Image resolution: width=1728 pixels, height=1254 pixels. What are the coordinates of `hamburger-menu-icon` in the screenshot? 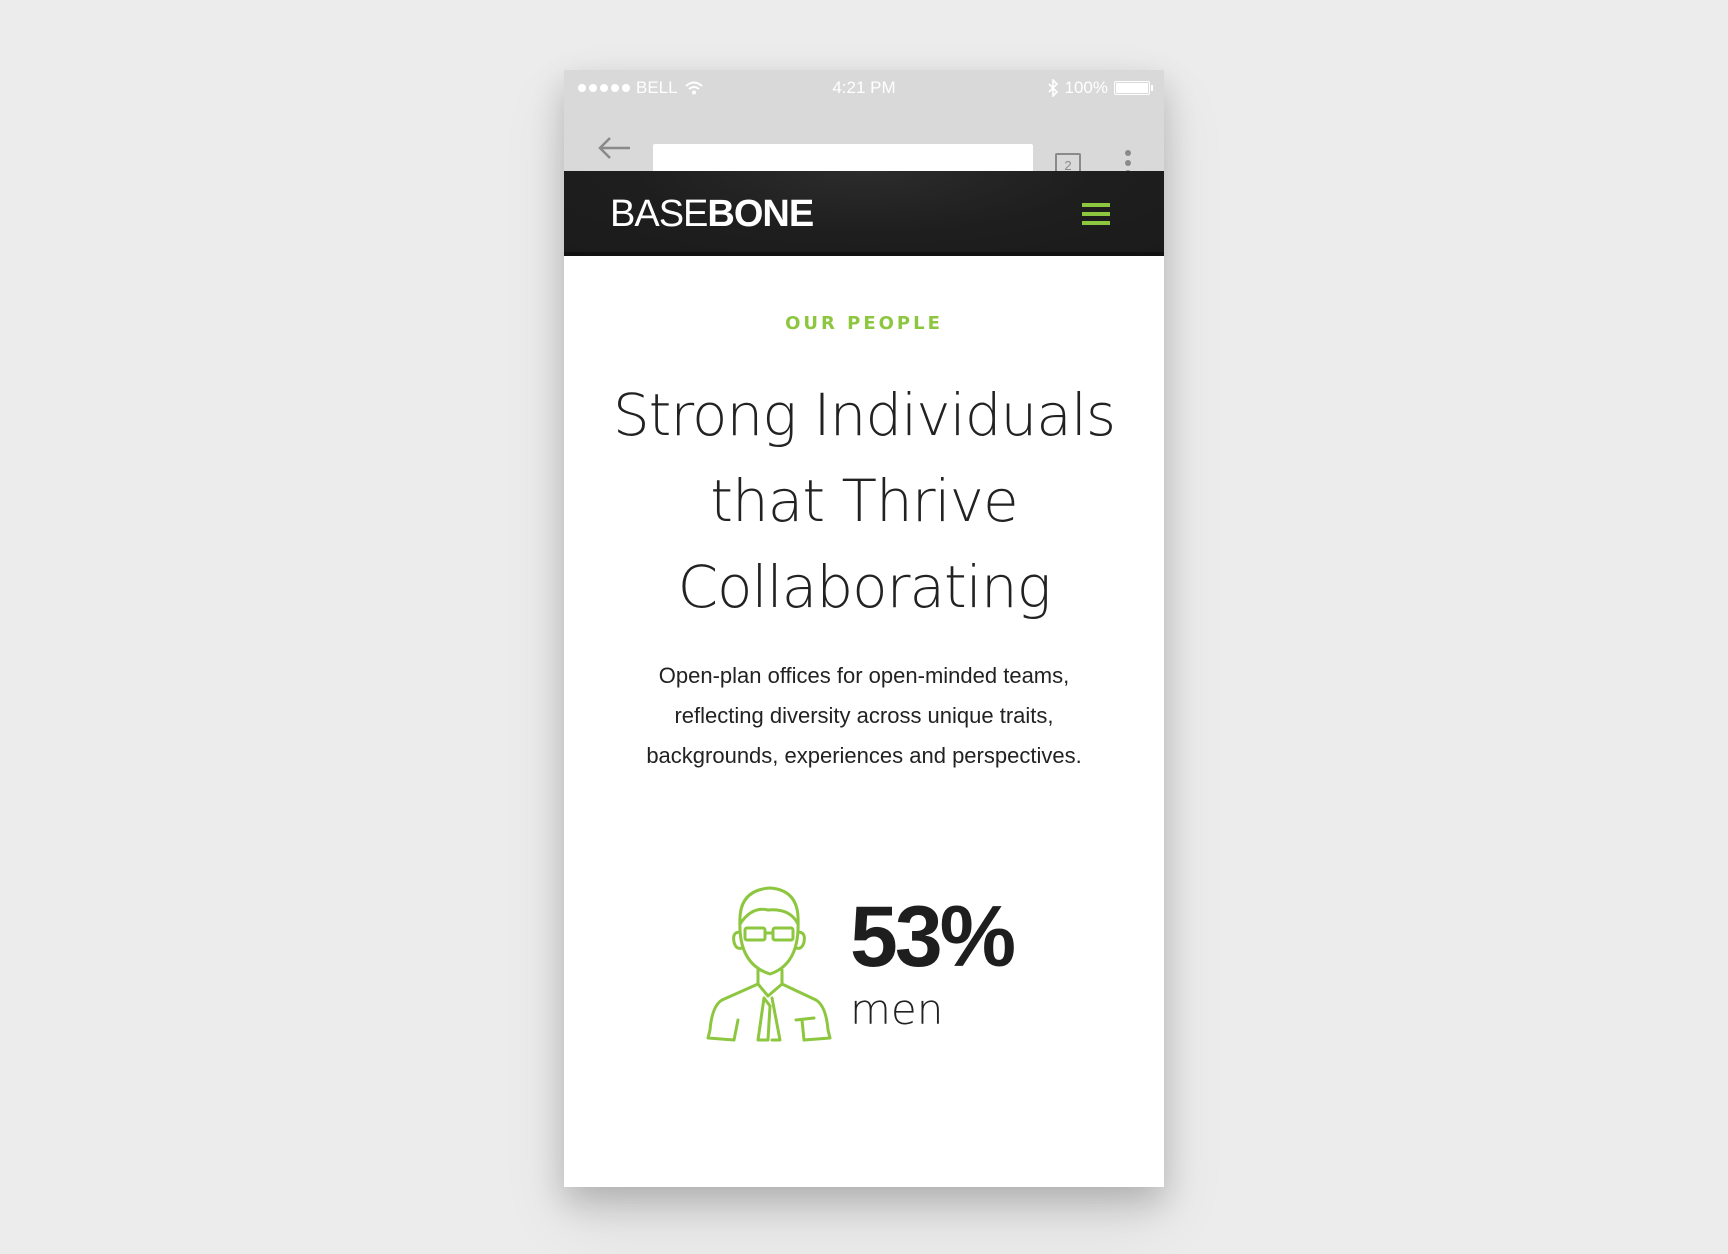 It's located at (1096, 215).